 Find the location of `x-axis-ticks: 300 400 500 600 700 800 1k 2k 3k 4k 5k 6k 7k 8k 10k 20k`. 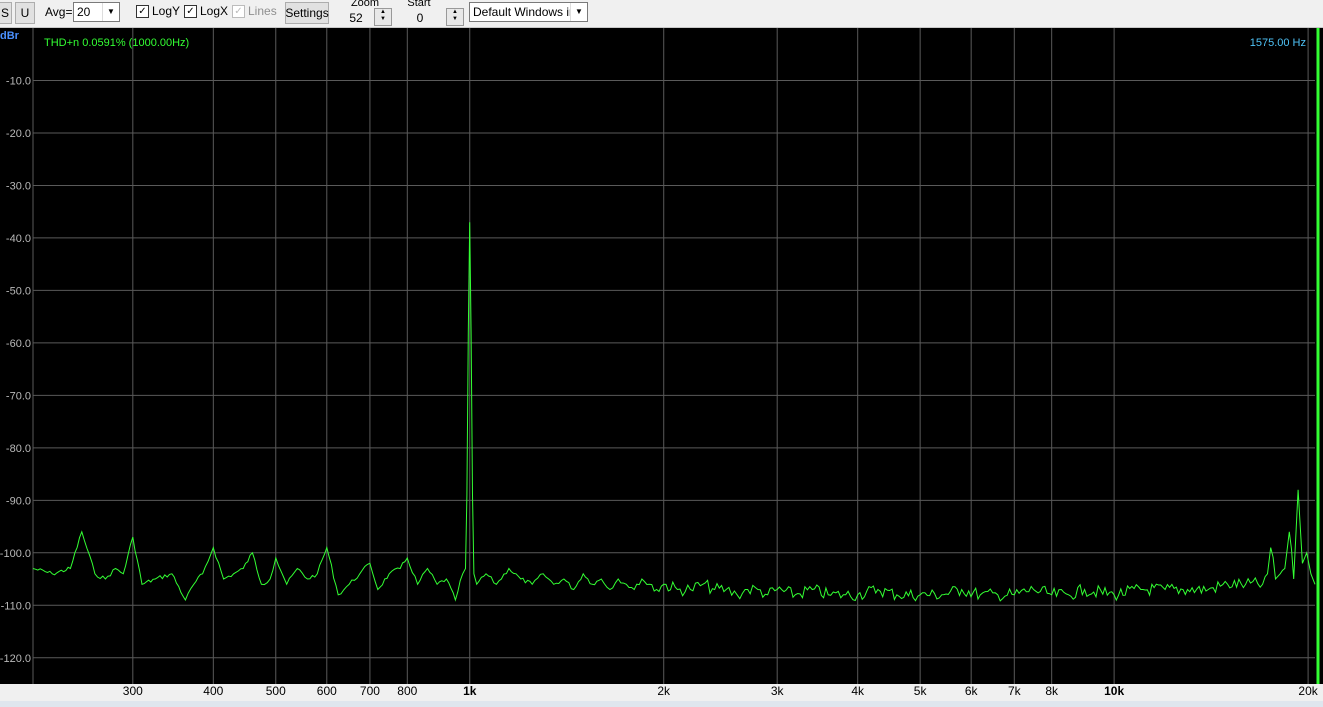

x-axis-ticks: 300 400 500 600 700 800 1k 2k 3k 4k 5k 6k 7k 8k 10k 20k is located at coordinates (721, 691).